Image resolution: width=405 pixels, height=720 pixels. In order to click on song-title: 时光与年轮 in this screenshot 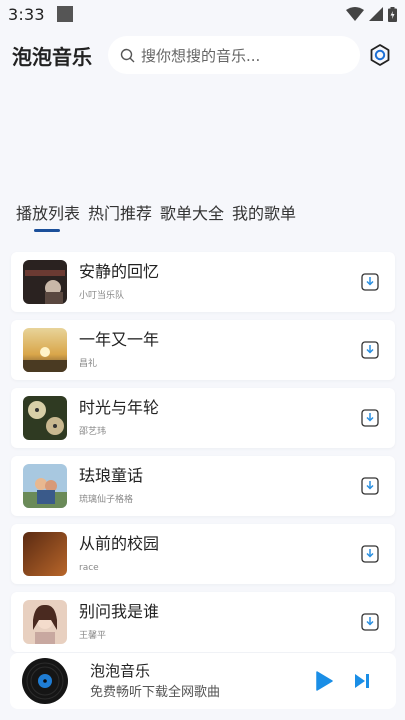, I will do `click(119, 407)`.